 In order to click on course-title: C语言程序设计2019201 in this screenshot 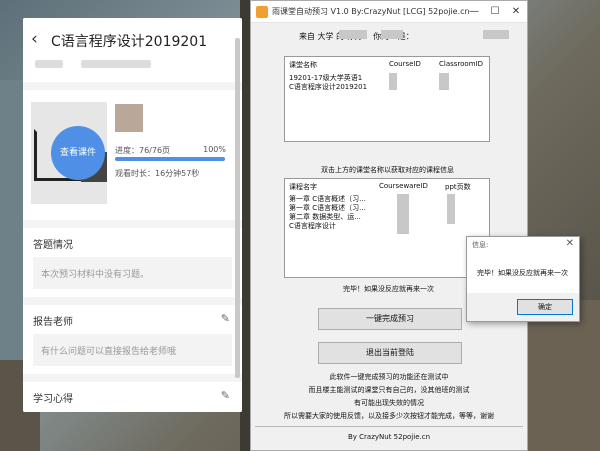, I will do `click(129, 42)`.